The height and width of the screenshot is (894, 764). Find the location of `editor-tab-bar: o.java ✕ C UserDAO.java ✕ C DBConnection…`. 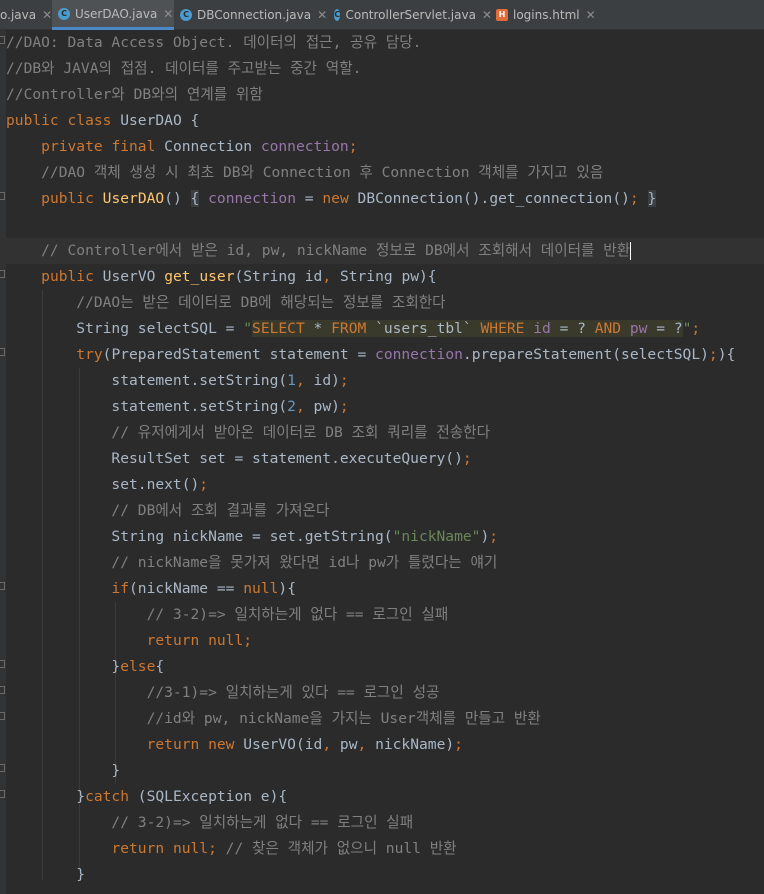

editor-tab-bar: o.java ✕ C UserDAO.java ✕ C DBConnection… is located at coordinates (382, 15).